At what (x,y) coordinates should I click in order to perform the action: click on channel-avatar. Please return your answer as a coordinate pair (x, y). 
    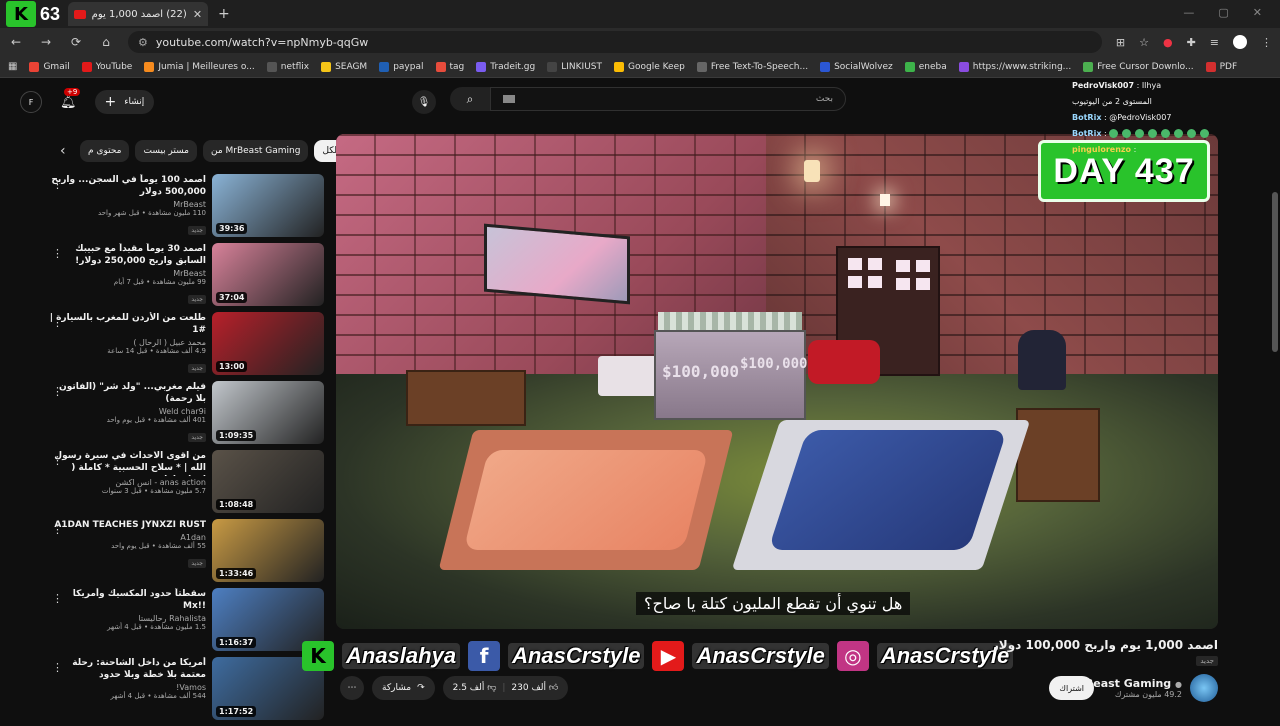
    Looking at the image, I should click on (1204, 688).